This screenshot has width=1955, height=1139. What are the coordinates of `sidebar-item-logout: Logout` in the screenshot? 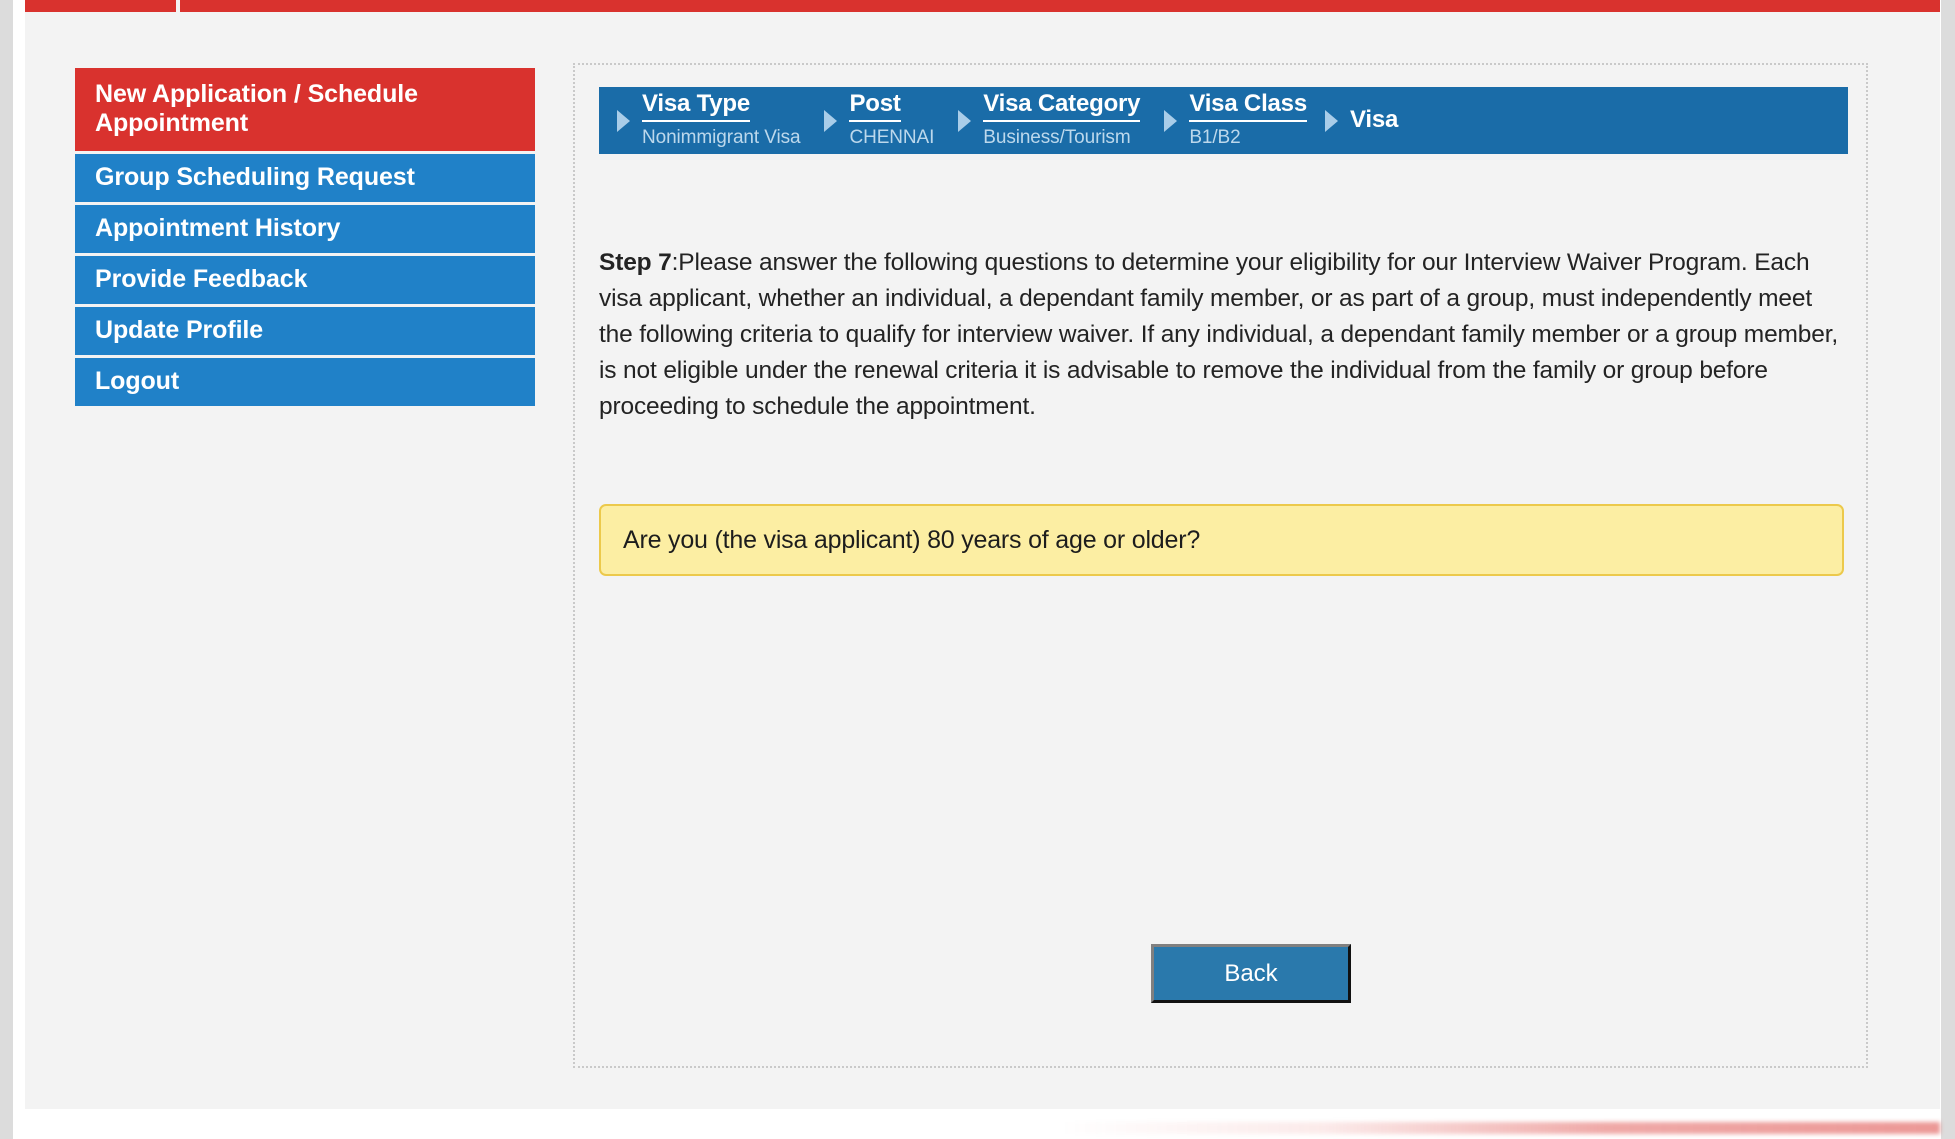 It's located at (305, 382).